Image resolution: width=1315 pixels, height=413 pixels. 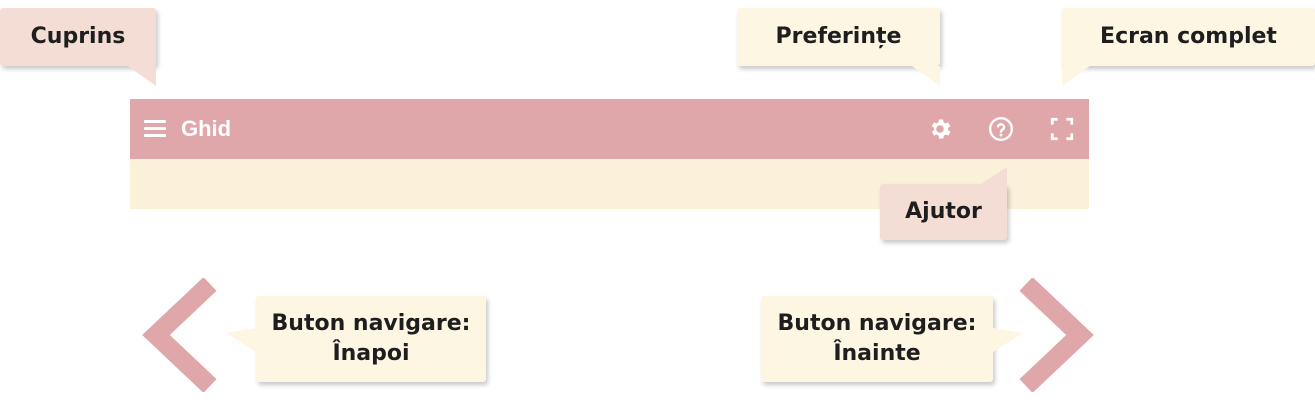 I want to click on callout-forward: Buton navigare: Înainte, so click(x=892, y=339).